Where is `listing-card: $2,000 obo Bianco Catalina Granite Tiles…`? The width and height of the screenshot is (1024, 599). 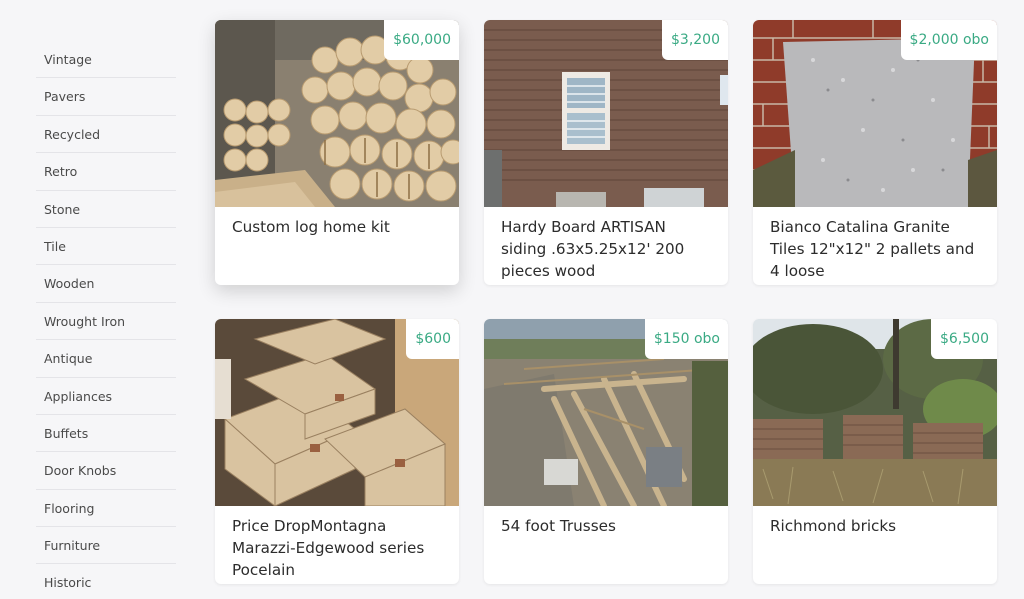 listing-card: $2,000 obo Bianco Catalina Granite Tiles… is located at coordinates (875, 152).